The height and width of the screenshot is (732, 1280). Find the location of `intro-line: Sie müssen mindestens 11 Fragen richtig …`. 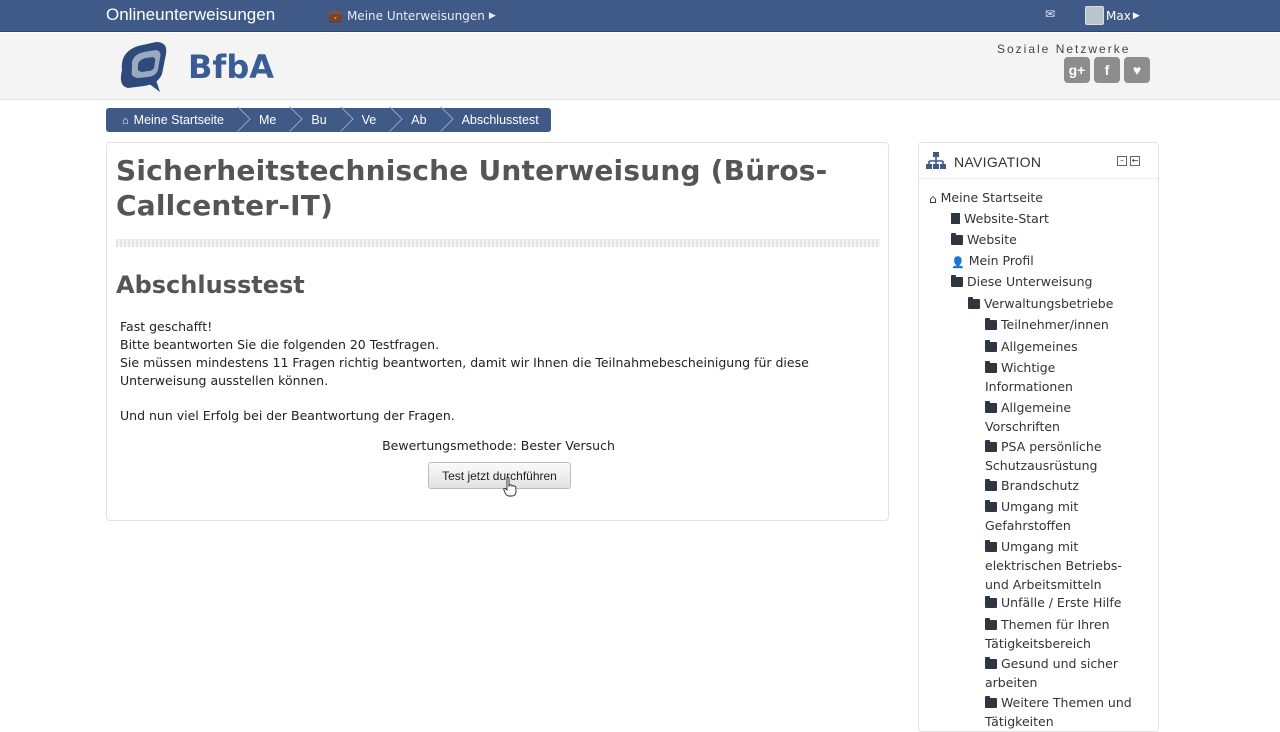

intro-line: Sie müssen mindestens 11 Fragen richtig … is located at coordinates (464, 371).